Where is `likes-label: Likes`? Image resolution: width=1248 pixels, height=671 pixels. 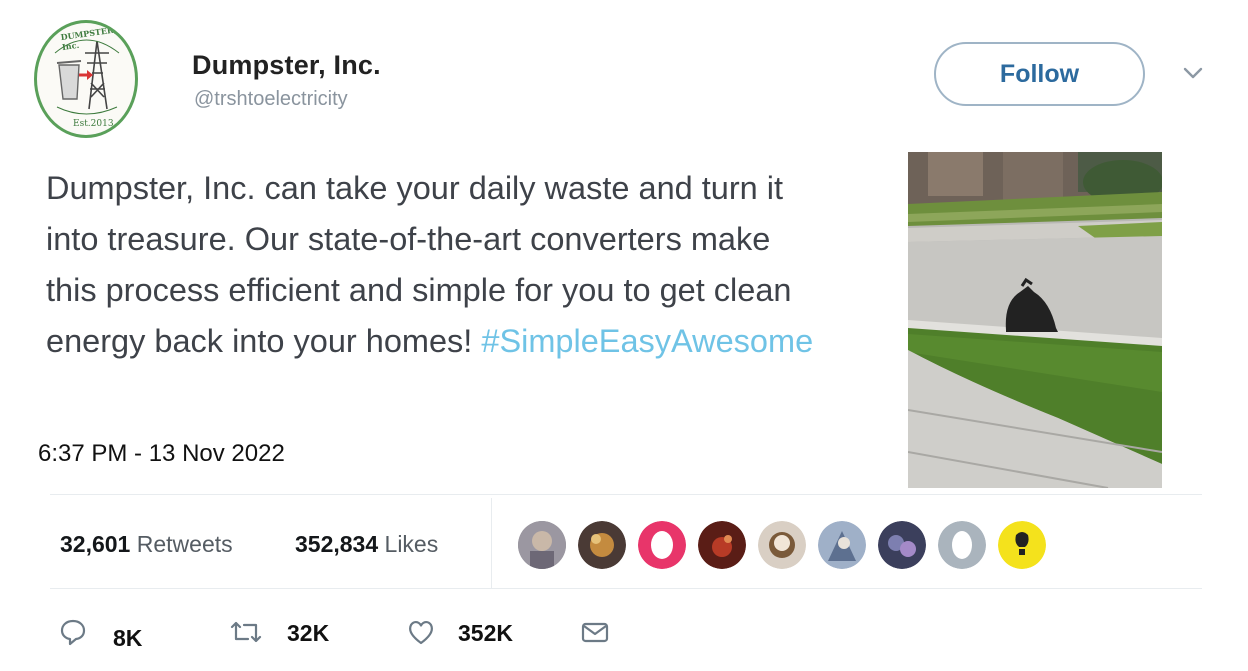 likes-label: Likes is located at coordinates (411, 544).